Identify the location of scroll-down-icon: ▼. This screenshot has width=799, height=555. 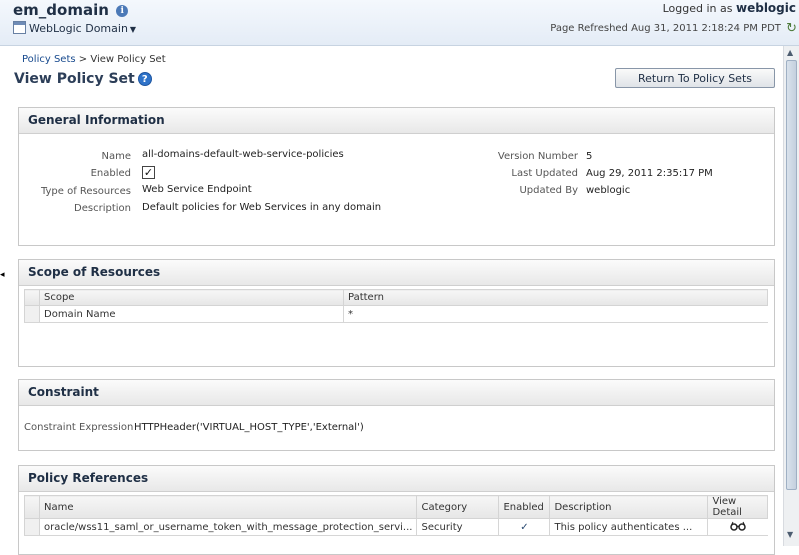
(790, 534).